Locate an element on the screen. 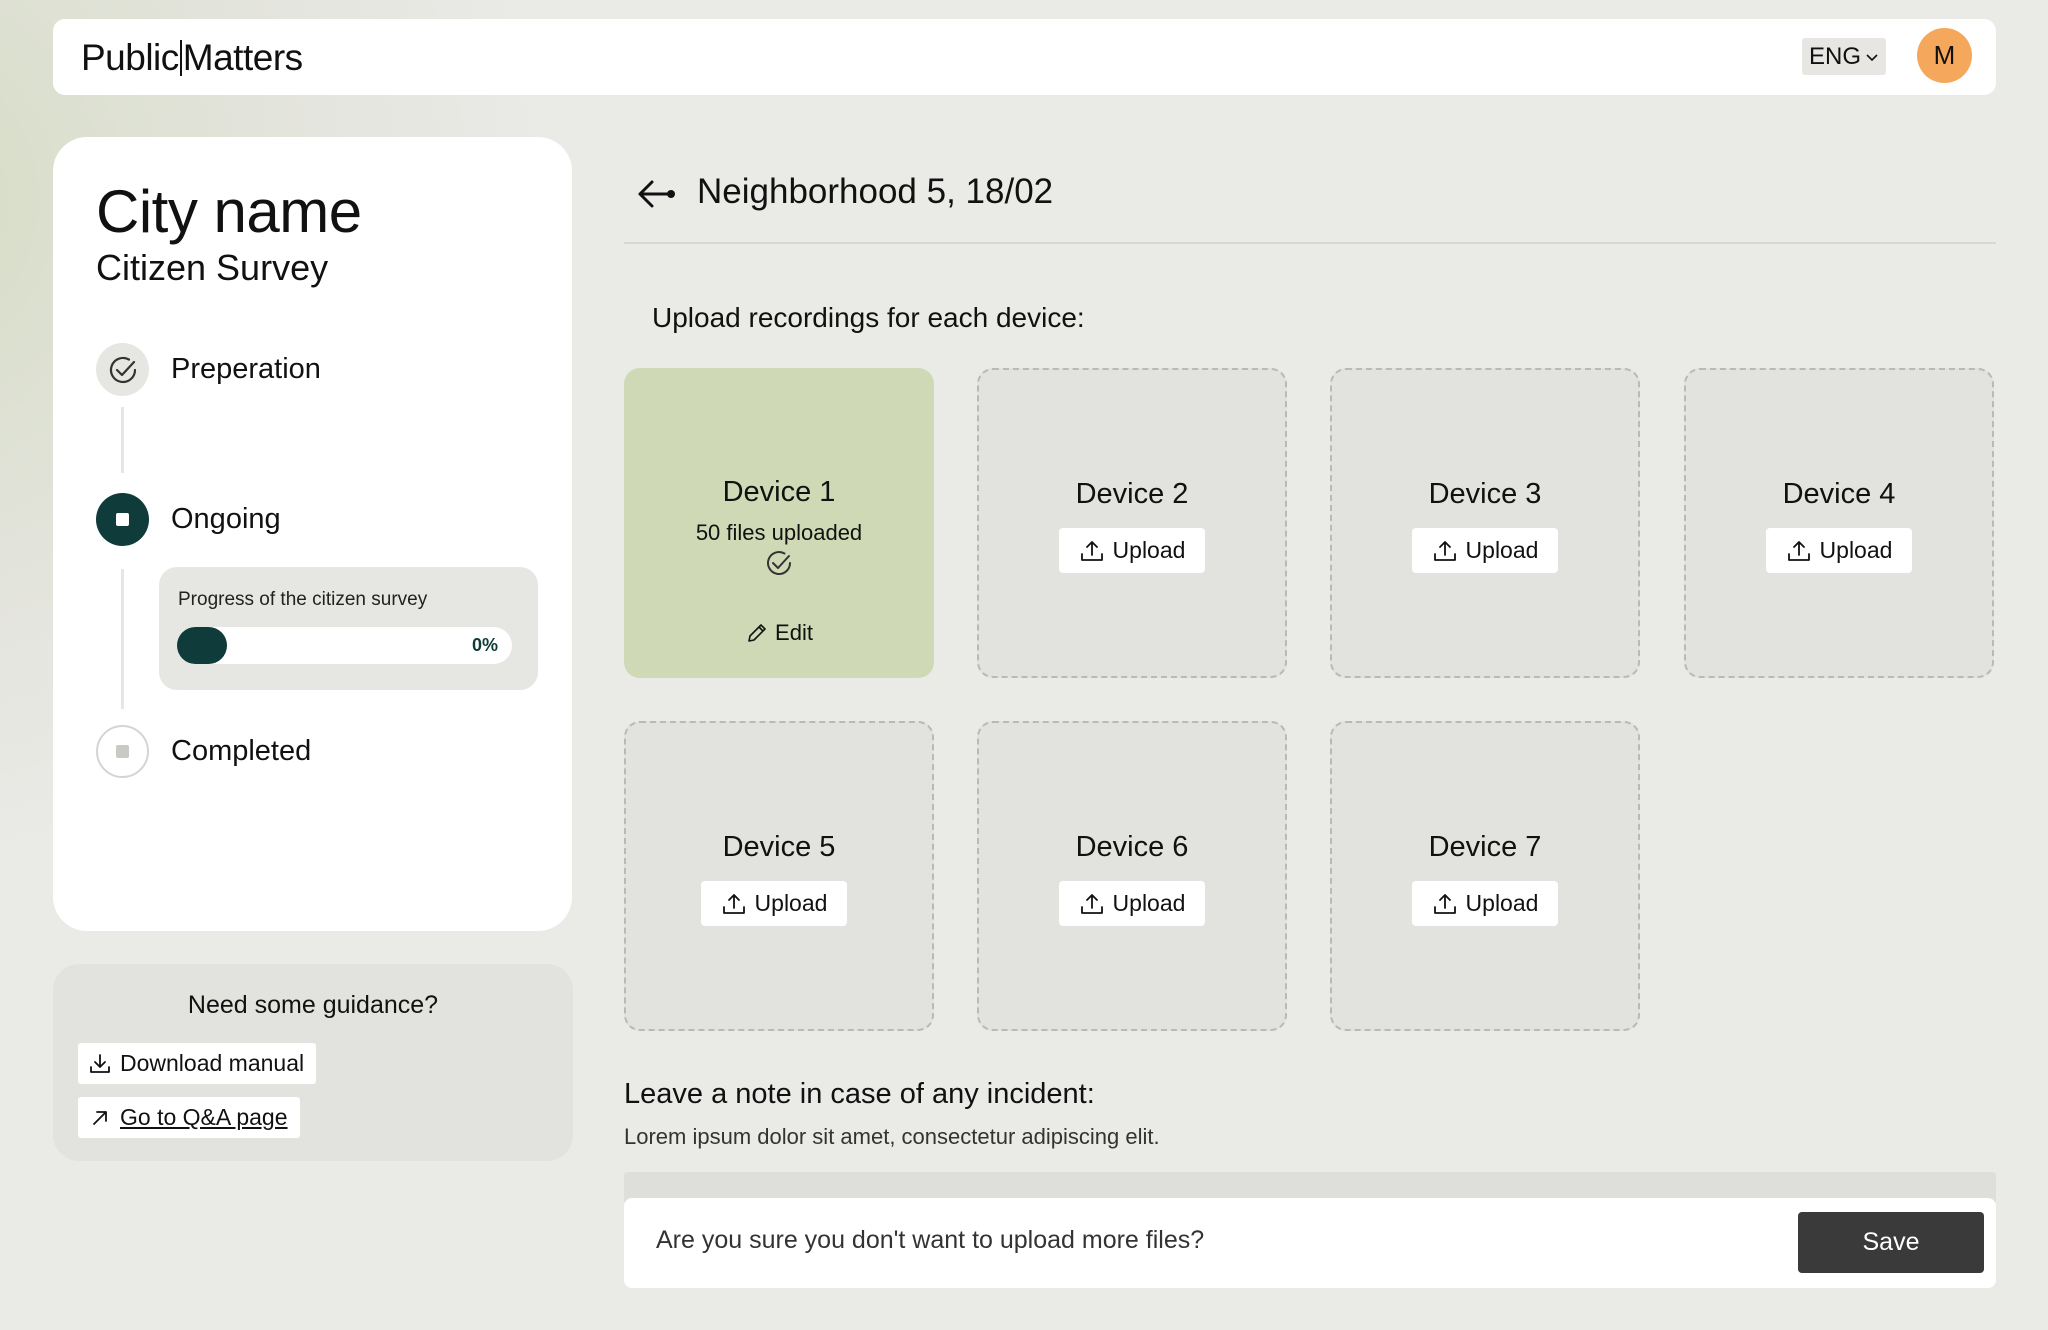  device-name: Device 4 is located at coordinates (1839, 494).